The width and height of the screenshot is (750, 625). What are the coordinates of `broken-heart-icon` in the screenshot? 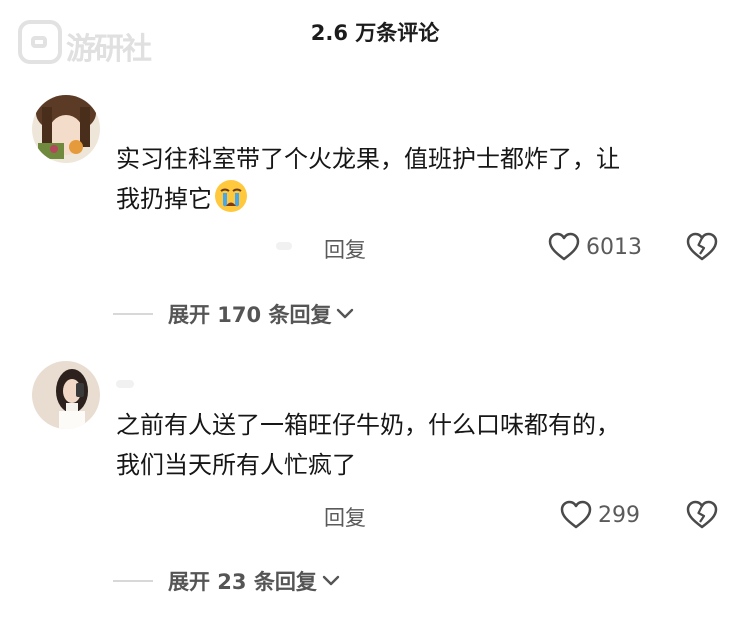 It's located at (702, 514).